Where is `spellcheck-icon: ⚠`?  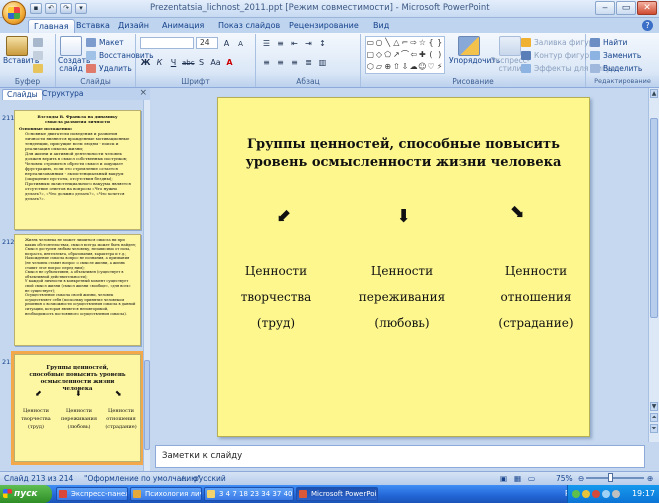
spellcheck-icon: ⚠ is located at coordinates (183, 478).